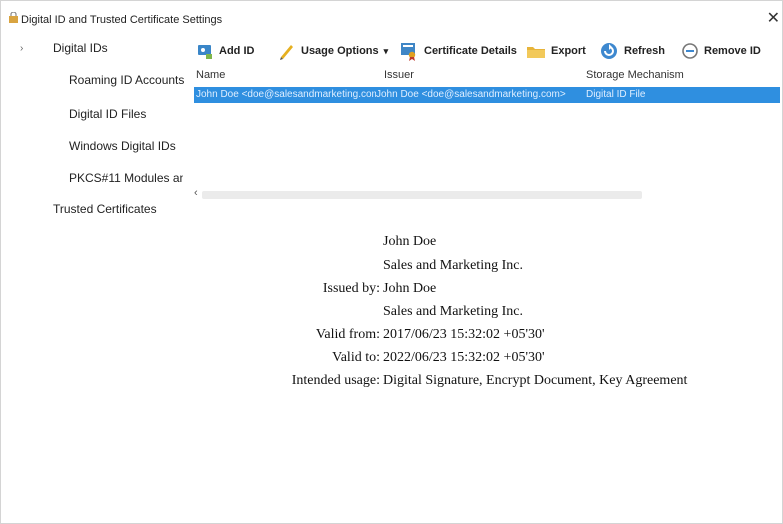 The width and height of the screenshot is (783, 524). I want to click on chevron-down-icon: ▾, so click(386, 50).